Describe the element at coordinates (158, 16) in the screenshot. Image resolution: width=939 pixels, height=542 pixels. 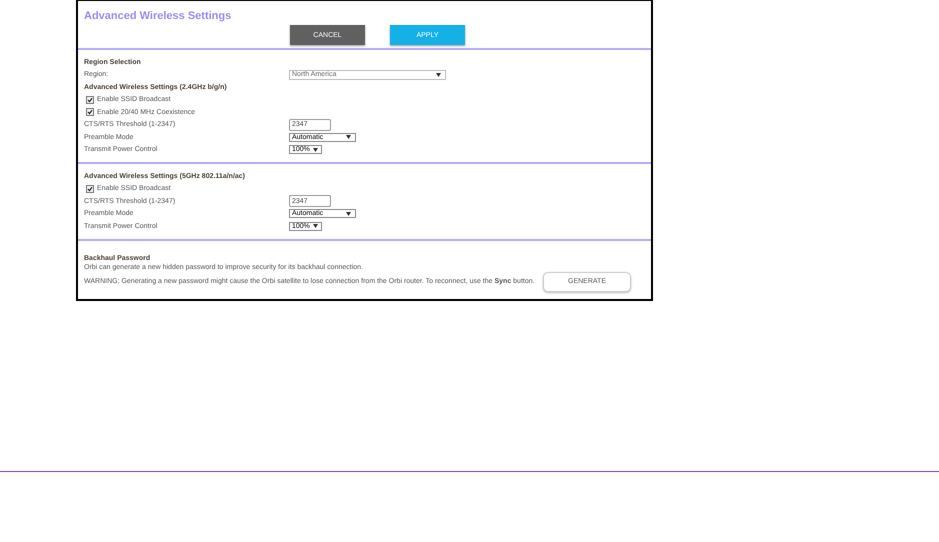
I see `page-title: Advanced Wireless Settings` at that location.